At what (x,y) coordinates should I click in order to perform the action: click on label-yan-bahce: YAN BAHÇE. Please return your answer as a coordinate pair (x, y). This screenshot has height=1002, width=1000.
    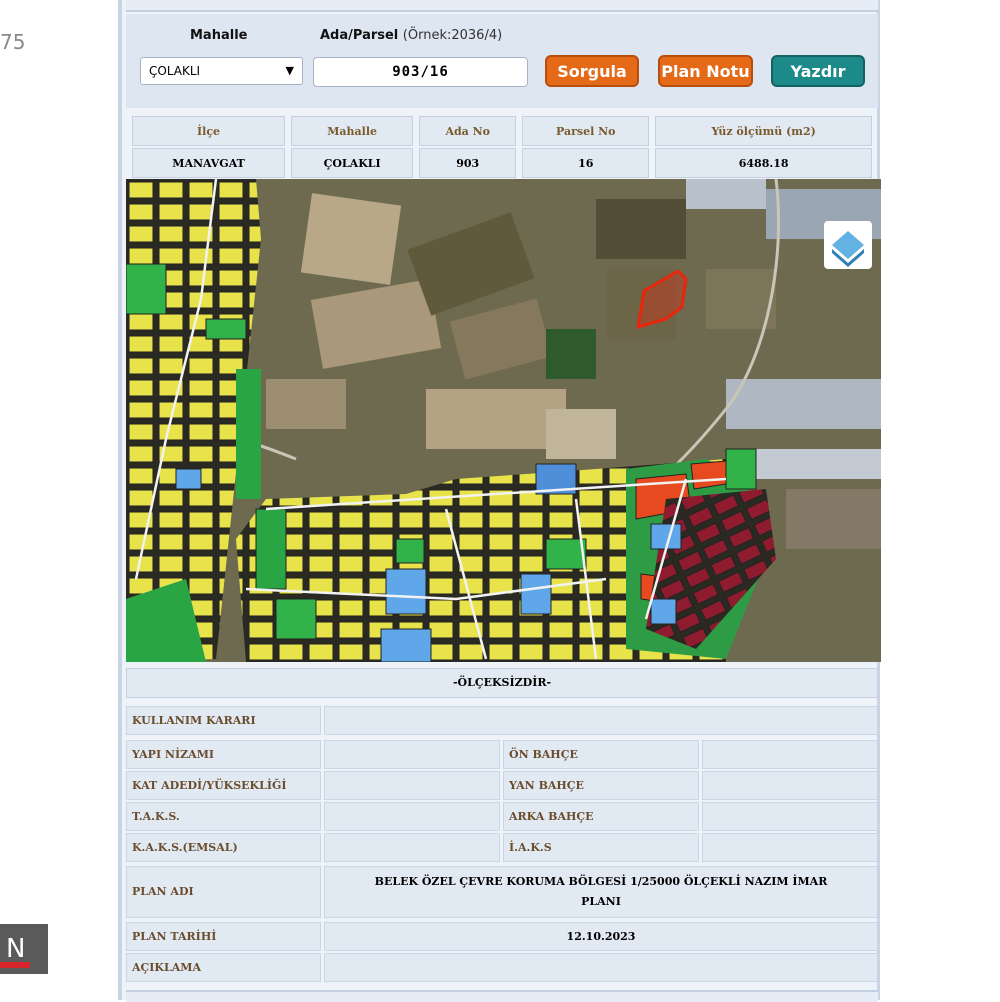
    Looking at the image, I should click on (601, 785).